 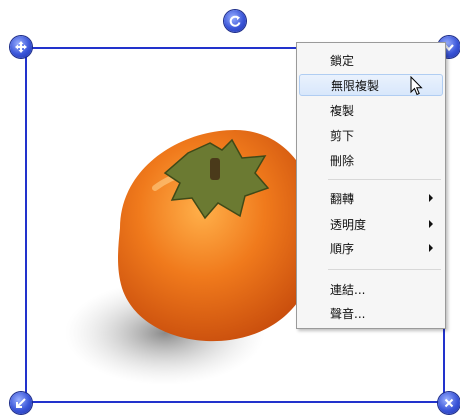 I want to click on mouse-cursor-icon, so click(x=416, y=86).